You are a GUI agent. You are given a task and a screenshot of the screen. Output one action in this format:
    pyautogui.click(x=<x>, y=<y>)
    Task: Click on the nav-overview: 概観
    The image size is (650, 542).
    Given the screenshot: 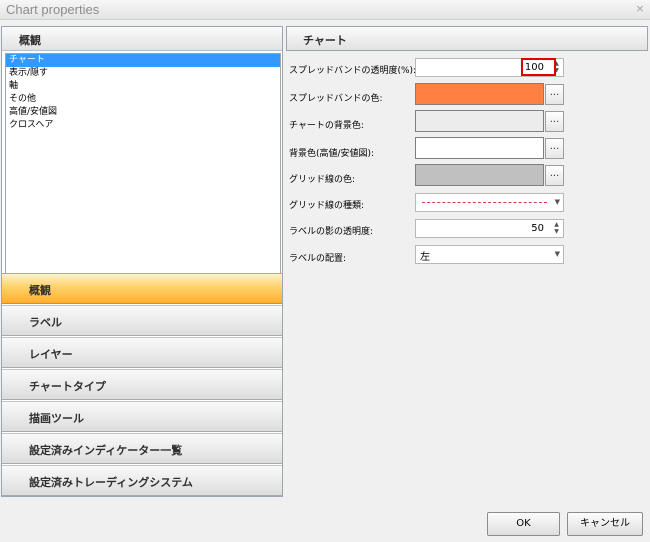 What is the action you would take?
    pyautogui.click(x=142, y=288)
    